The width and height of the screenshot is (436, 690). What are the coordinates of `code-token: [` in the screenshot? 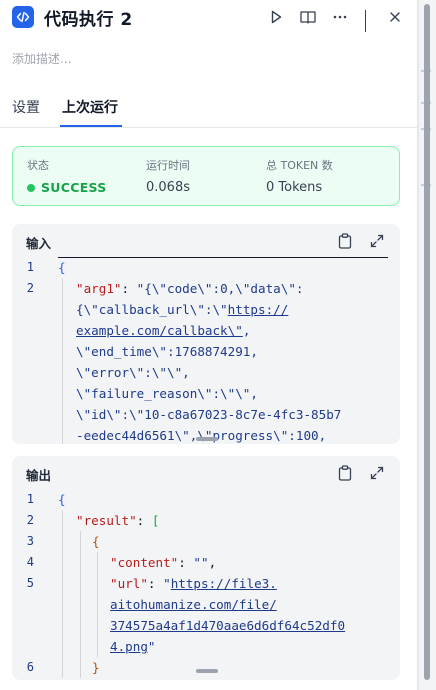 It's located at (155, 520).